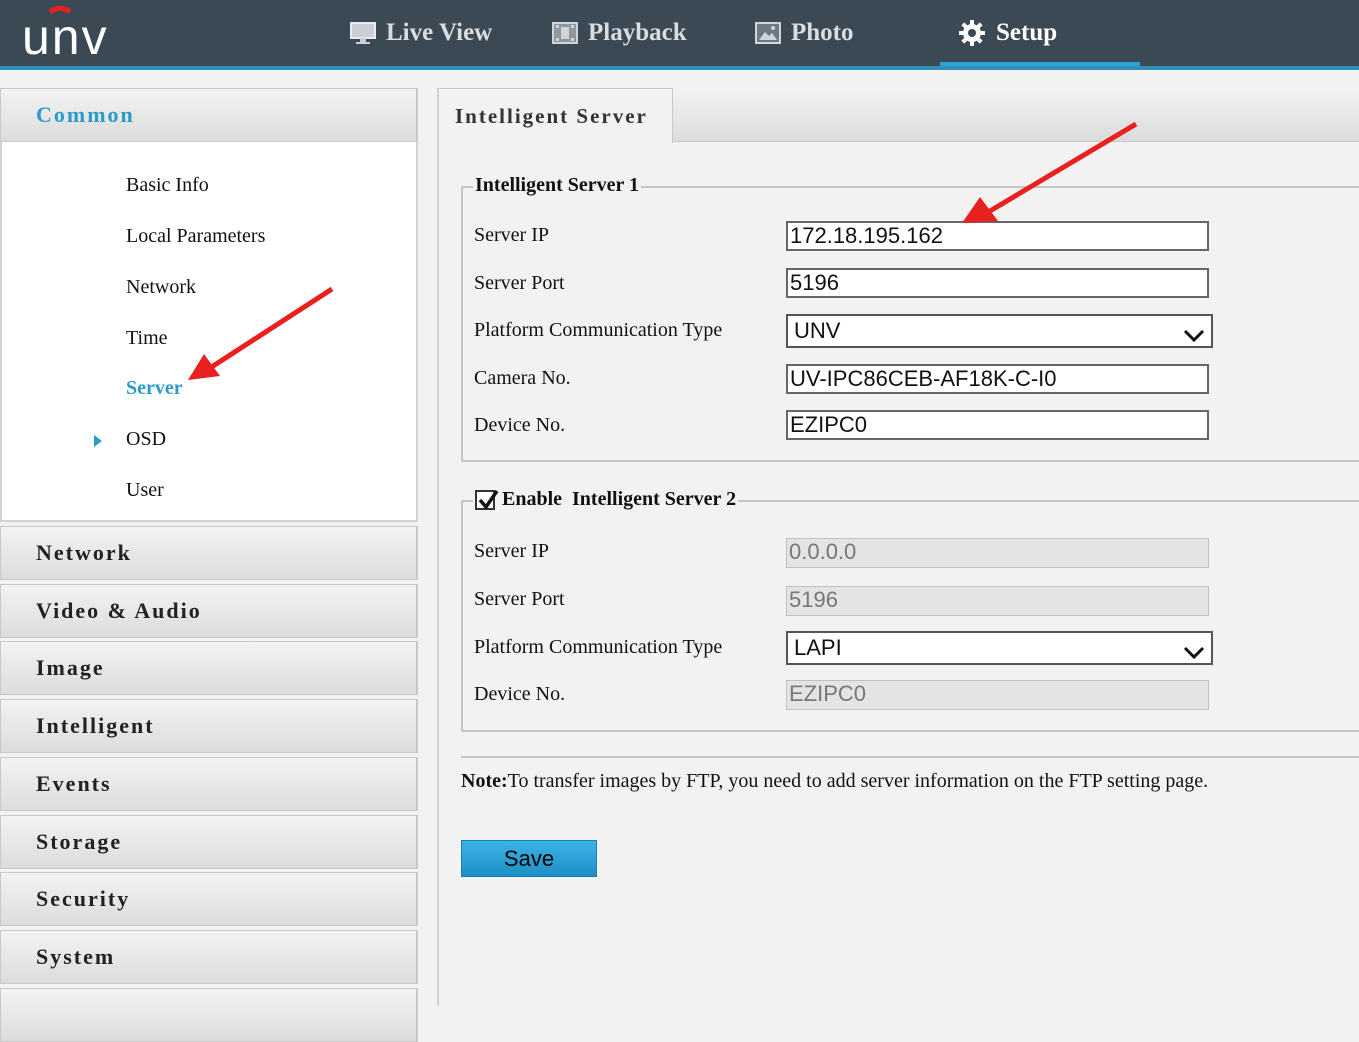  What do you see at coordinates (522, 378) in the screenshot?
I see `server1-camera-no-label: Camera No.` at bounding box center [522, 378].